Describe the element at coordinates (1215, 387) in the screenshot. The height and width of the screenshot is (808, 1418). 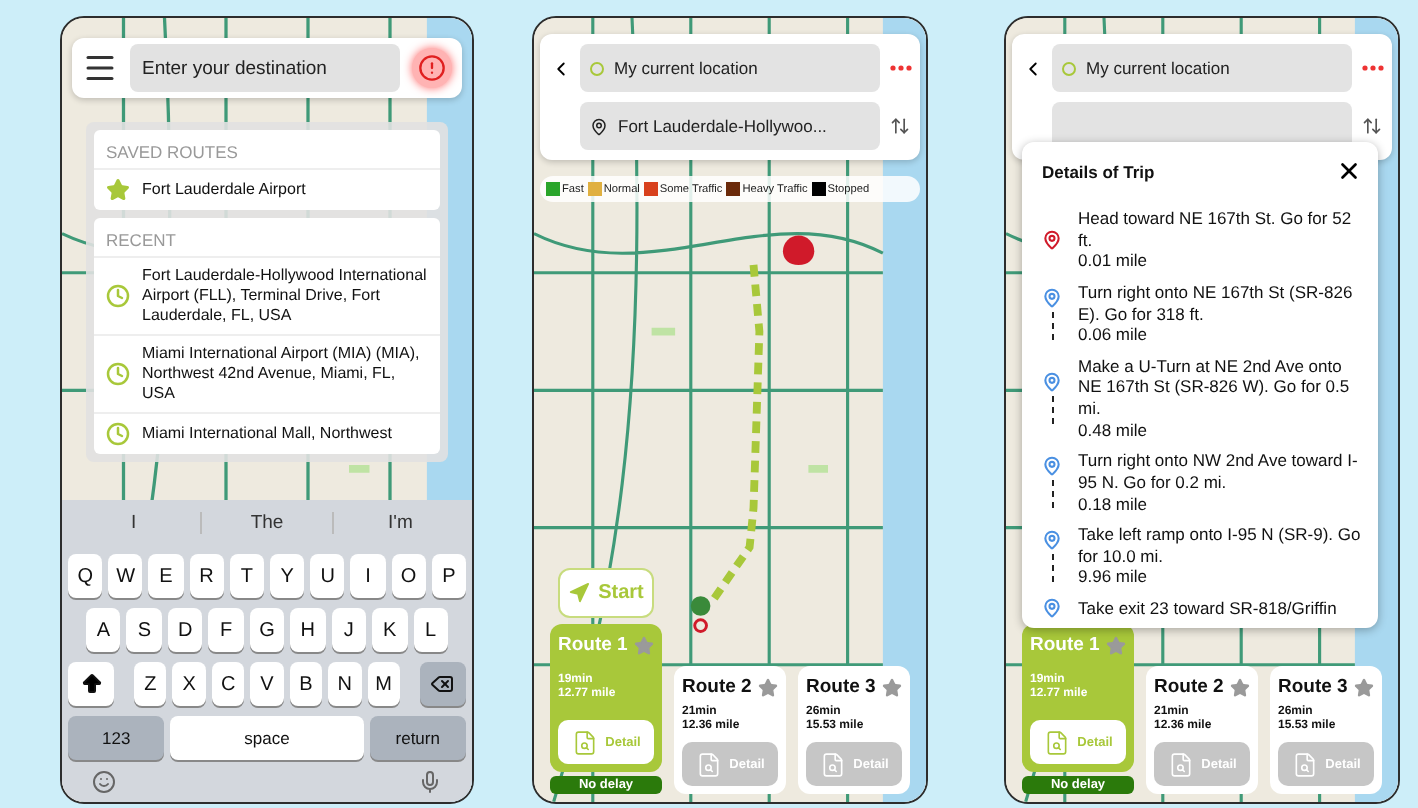
I see `step-instruction: Make a U-Turn at NE 2nd Ave onto NE 167th St (SR-826 W). Go for 0.5 mi.` at that location.